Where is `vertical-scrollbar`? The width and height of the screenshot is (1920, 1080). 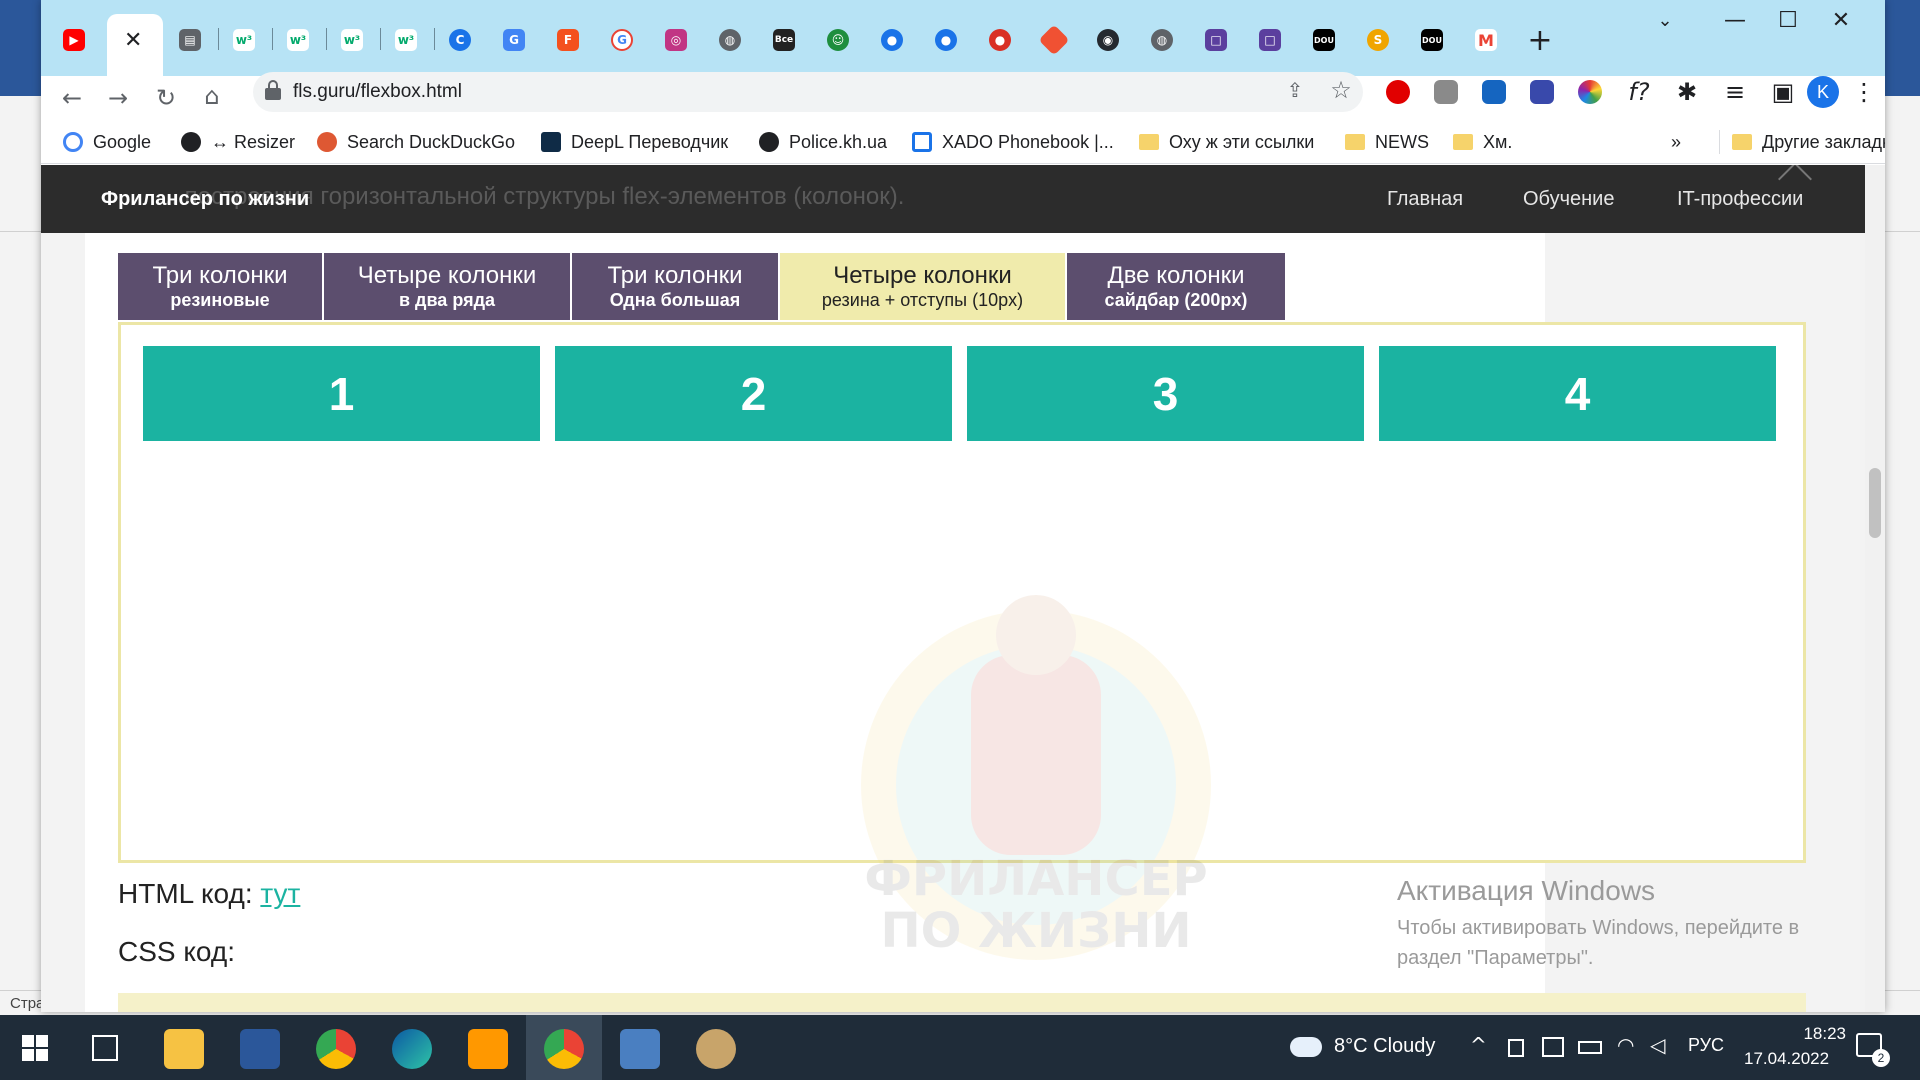 vertical-scrollbar is located at coordinates (1875, 588).